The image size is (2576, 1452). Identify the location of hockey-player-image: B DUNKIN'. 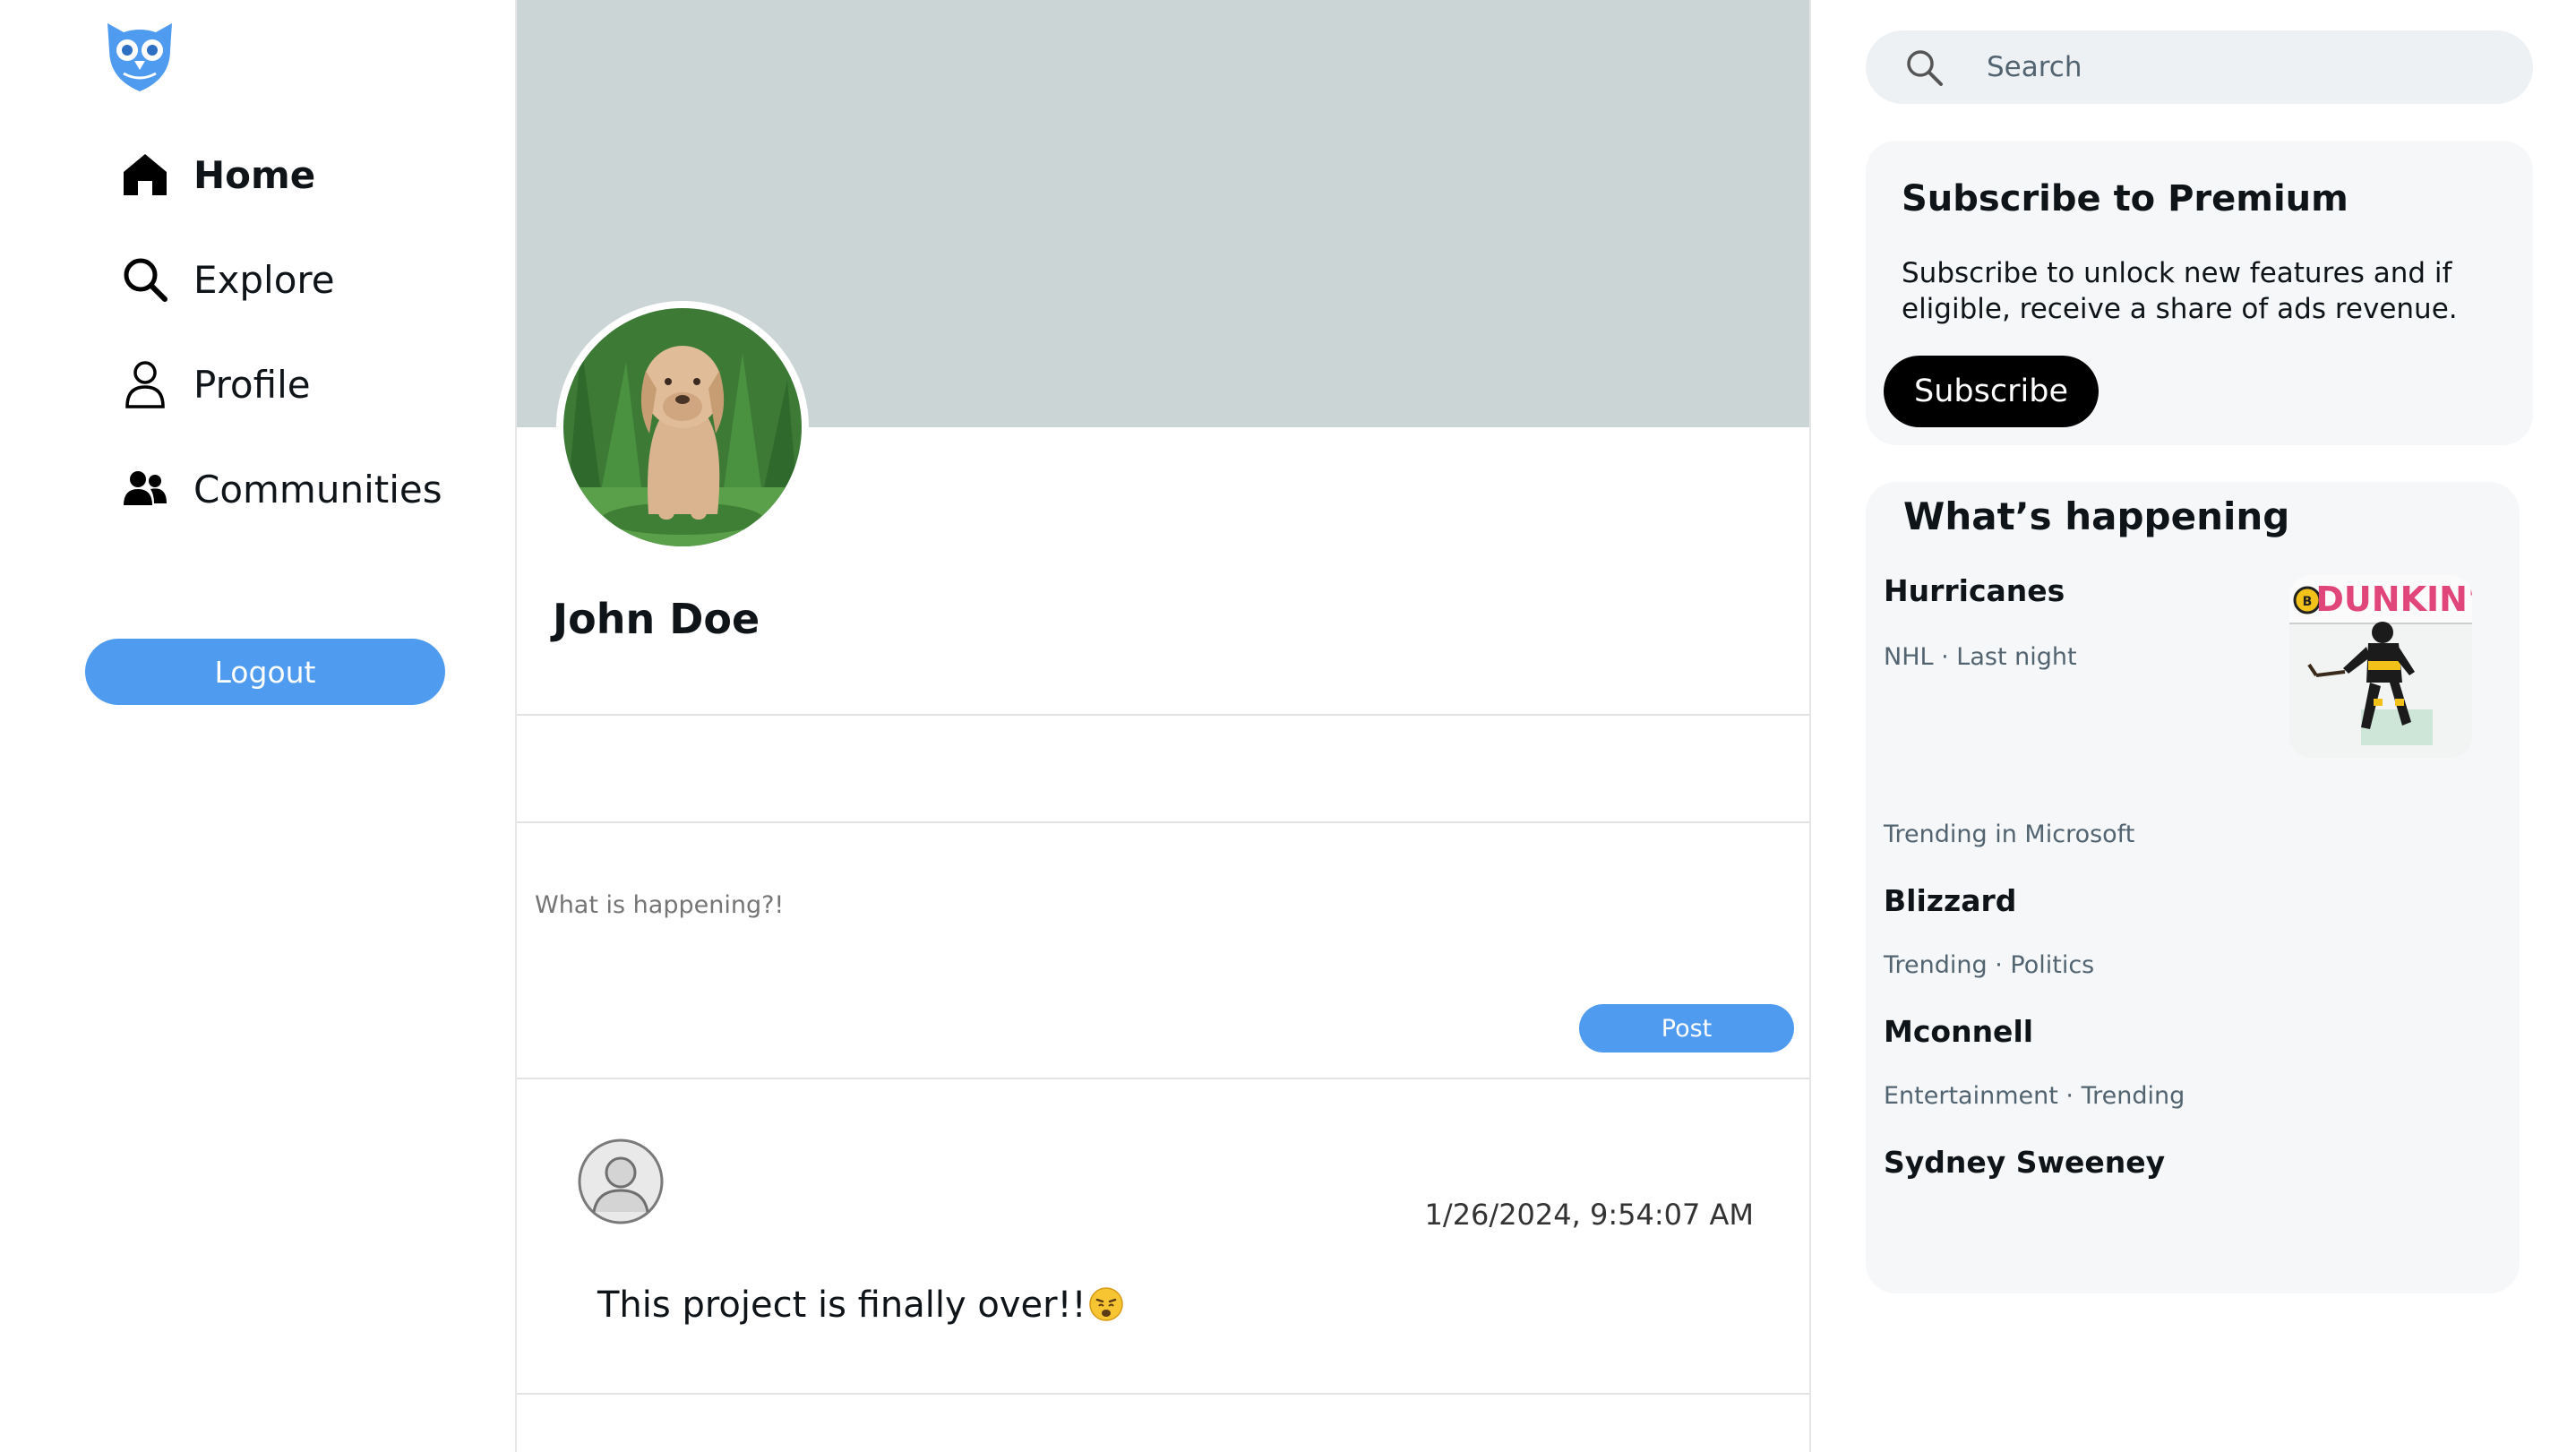
(2380, 666).